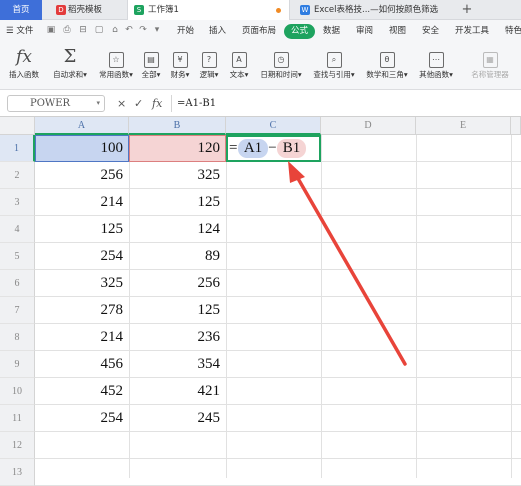 The width and height of the screenshot is (521, 486). I want to click on menu-data: 数据, so click(331, 31).